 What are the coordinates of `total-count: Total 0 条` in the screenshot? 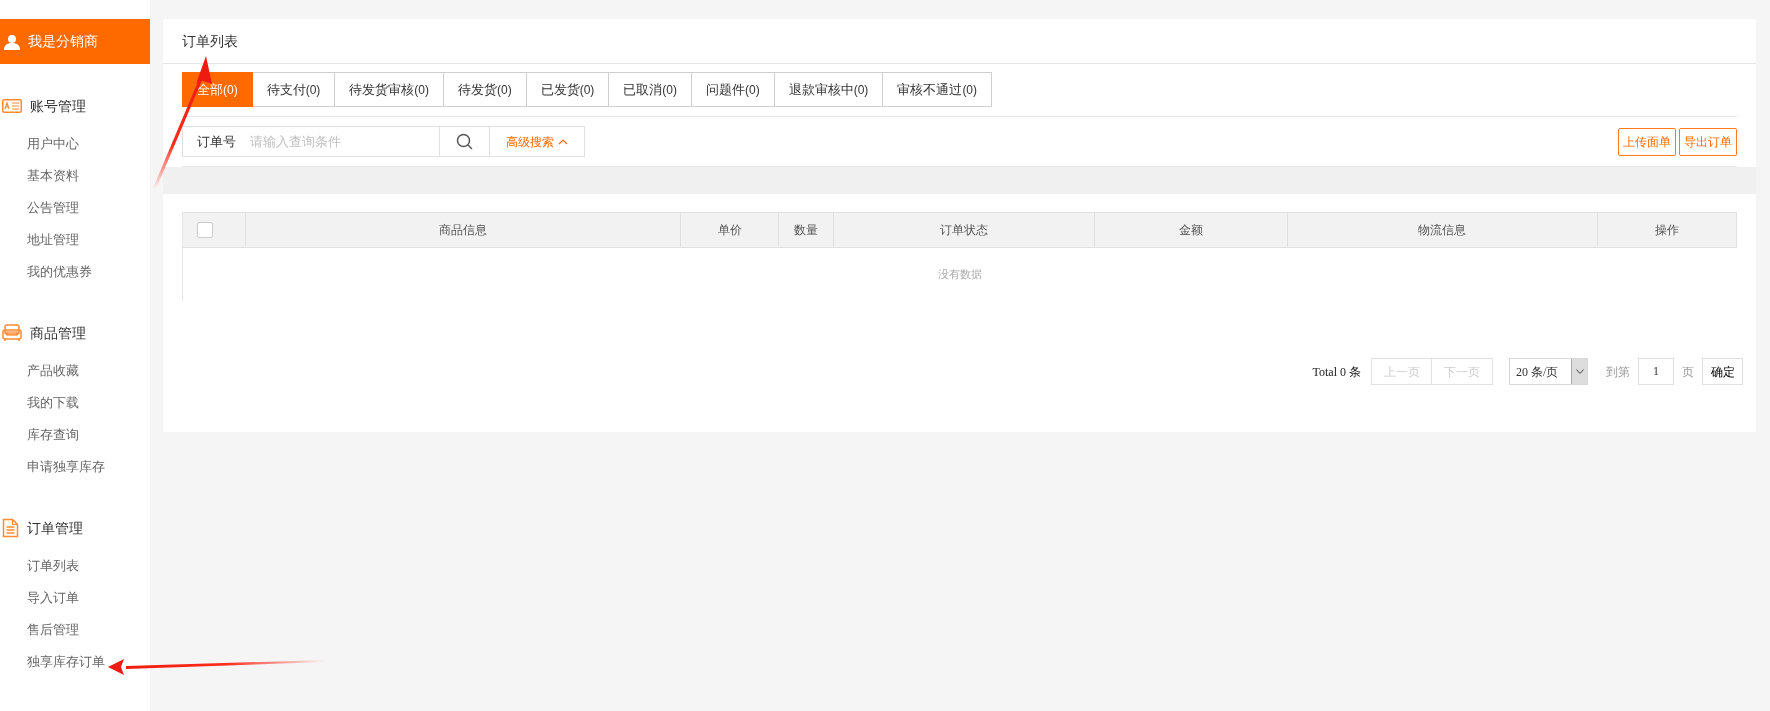 It's located at (1336, 372).